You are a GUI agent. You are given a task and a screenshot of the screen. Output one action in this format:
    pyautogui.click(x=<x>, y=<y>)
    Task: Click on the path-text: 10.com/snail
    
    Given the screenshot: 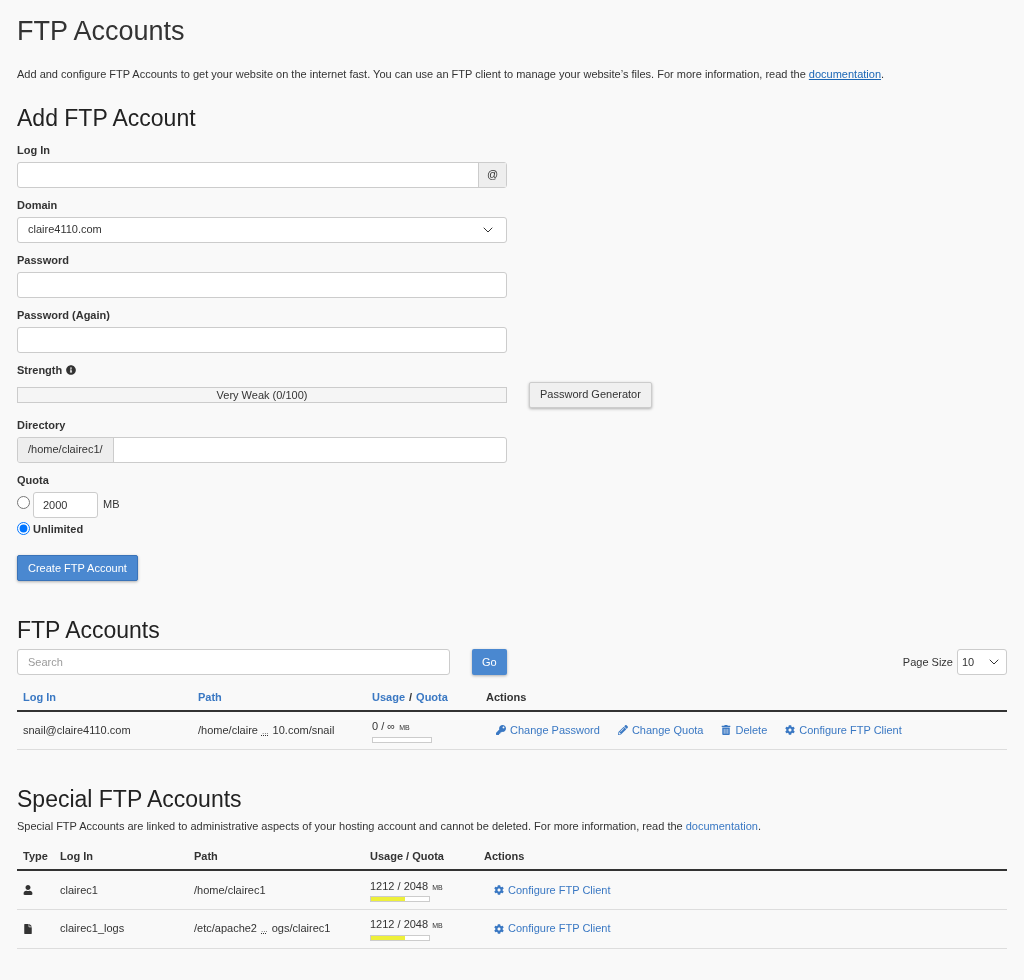 What is the action you would take?
    pyautogui.click(x=303, y=730)
    